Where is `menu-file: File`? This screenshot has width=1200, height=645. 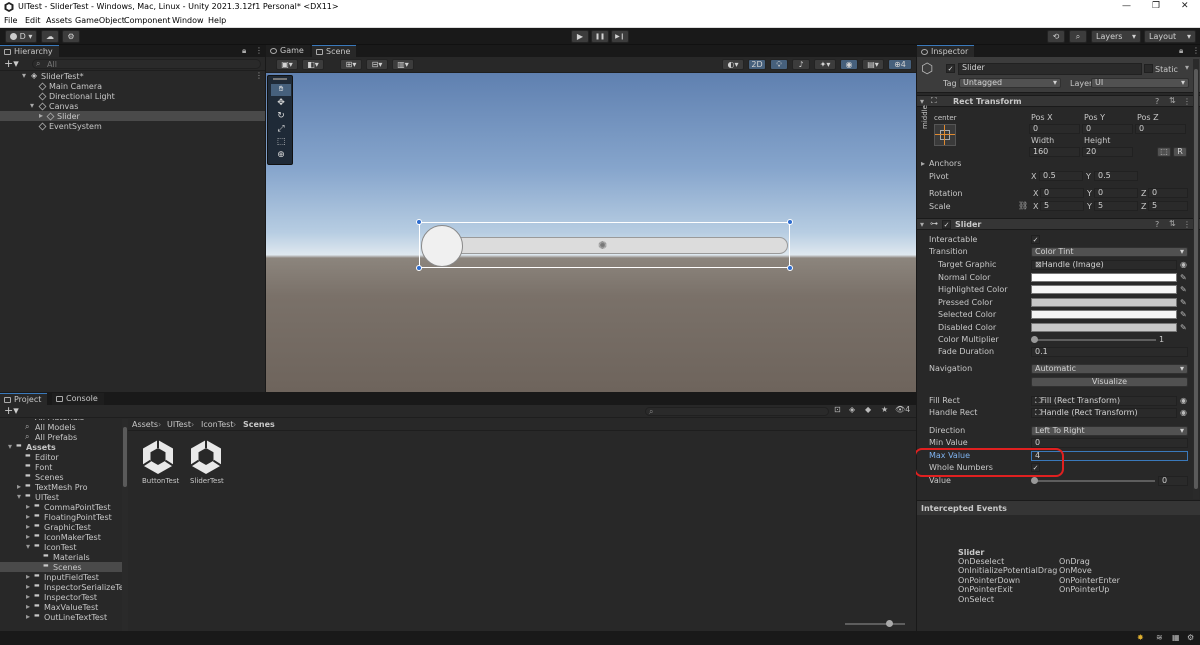
menu-file: File is located at coordinates (10, 20).